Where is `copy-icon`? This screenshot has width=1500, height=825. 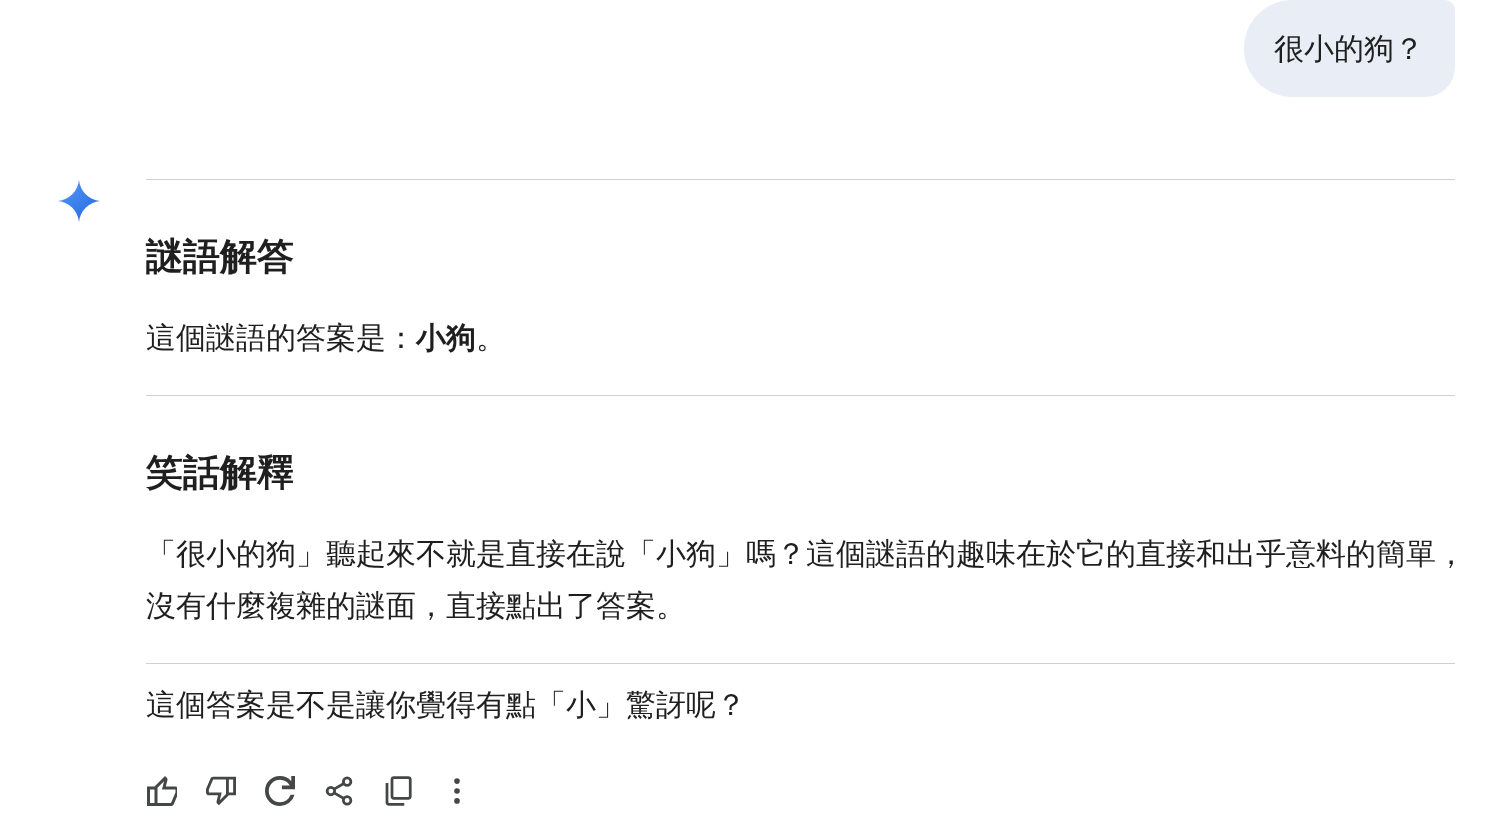 copy-icon is located at coordinates (398, 791).